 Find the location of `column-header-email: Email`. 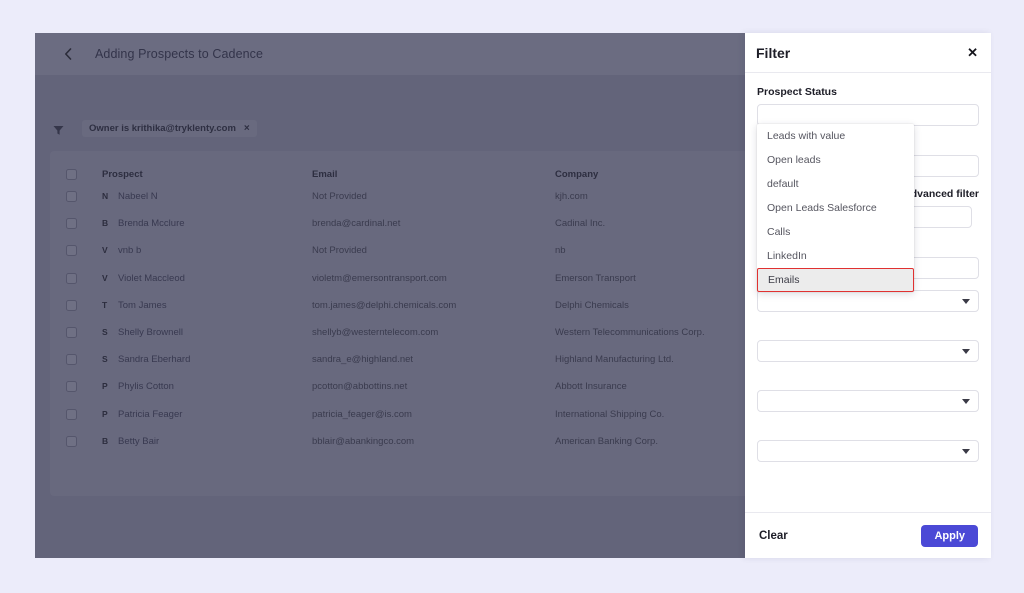

column-header-email: Email is located at coordinates (433, 167).